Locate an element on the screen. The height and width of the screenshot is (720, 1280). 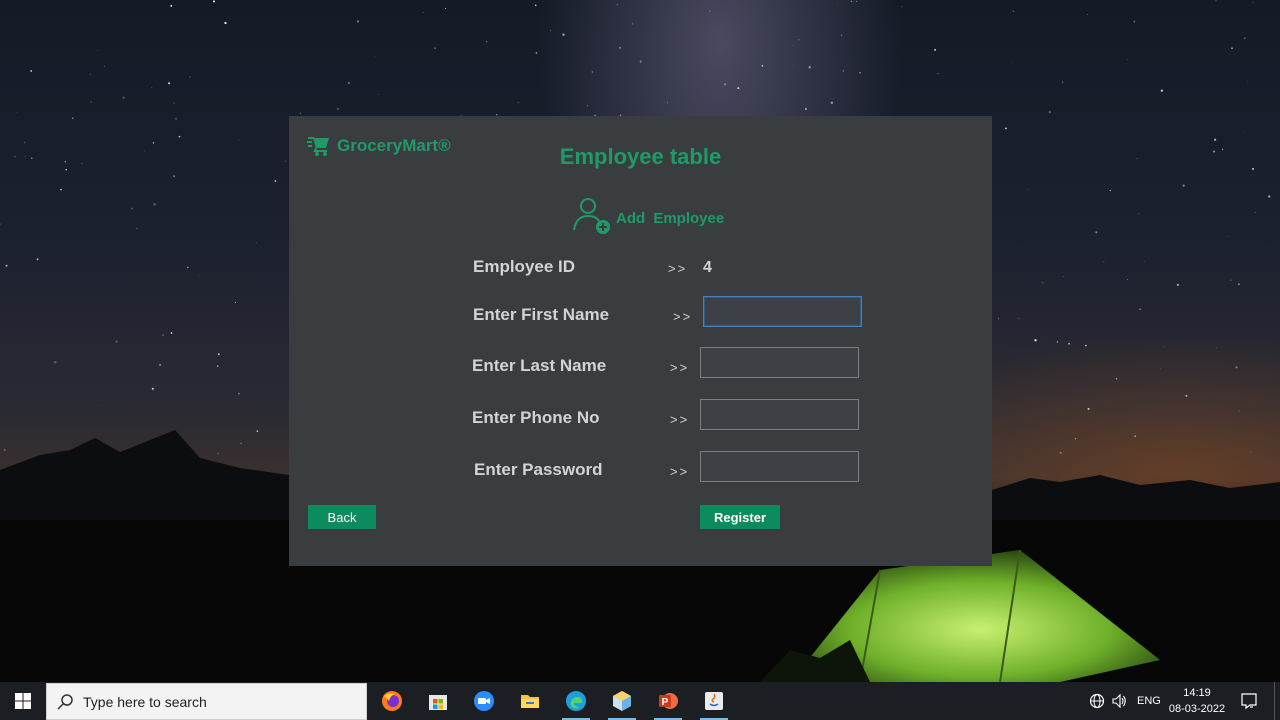
back-button: Back is located at coordinates (342, 517).